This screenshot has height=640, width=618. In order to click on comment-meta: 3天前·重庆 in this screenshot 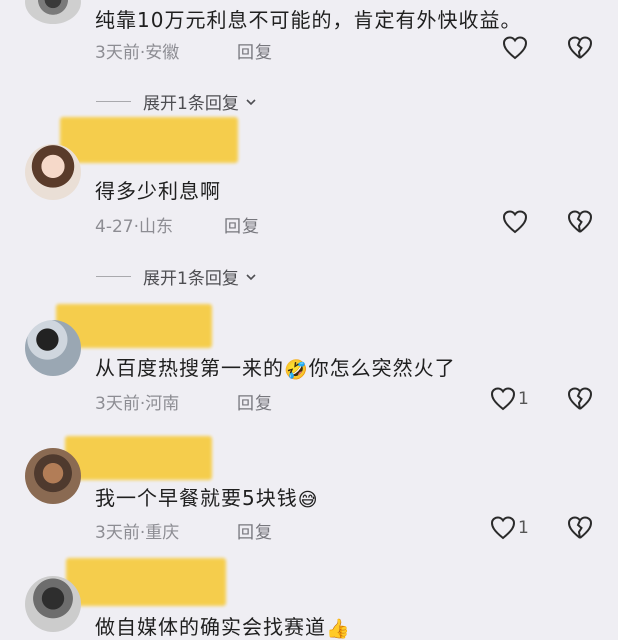, I will do `click(137, 533)`.